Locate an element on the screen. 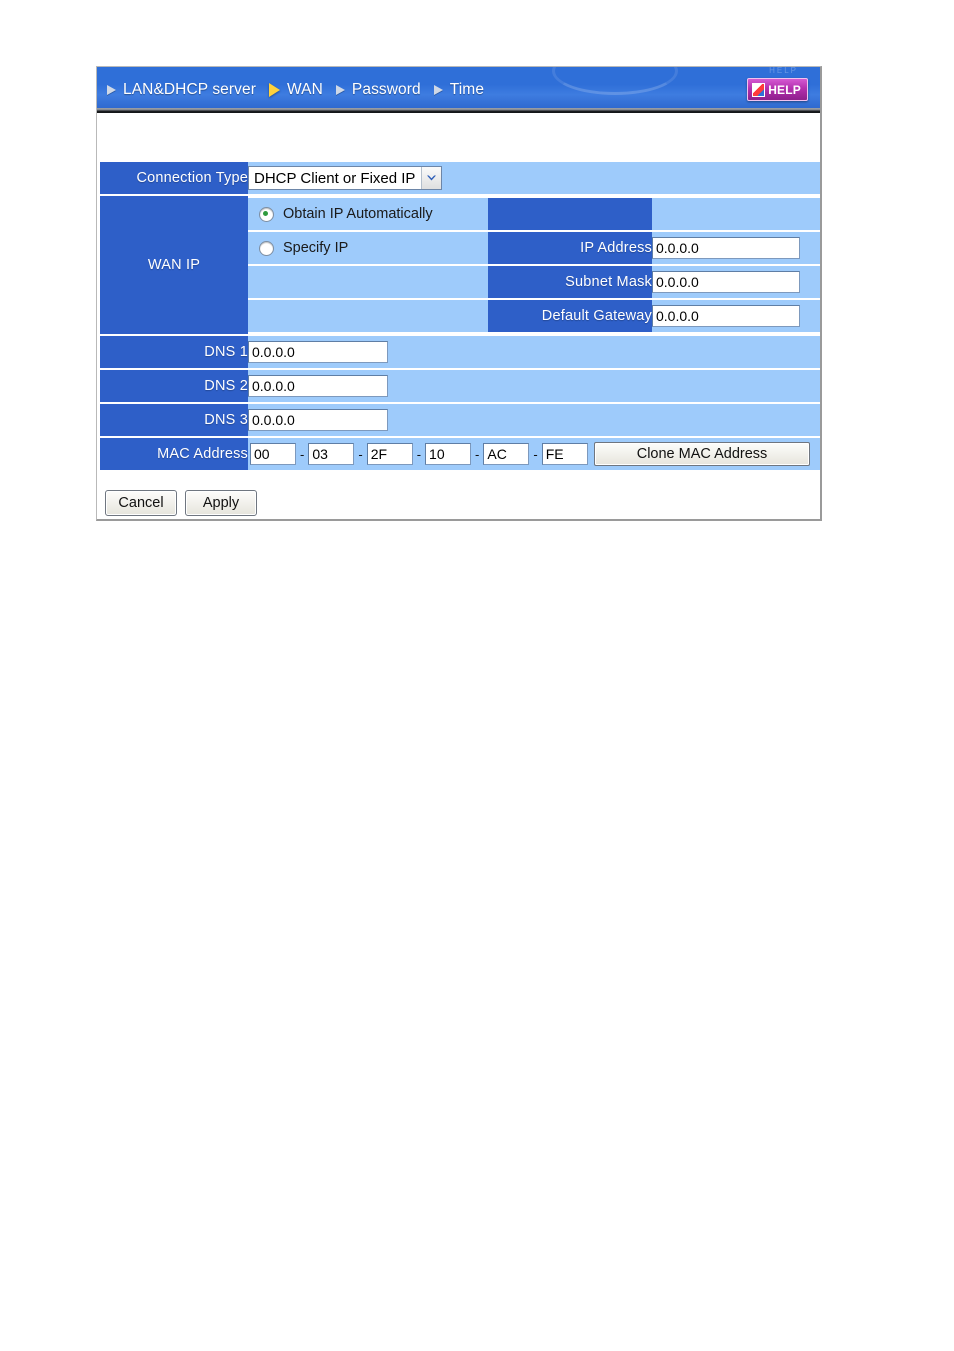 The image size is (954, 1351). default-gateway-input is located at coordinates (726, 316).